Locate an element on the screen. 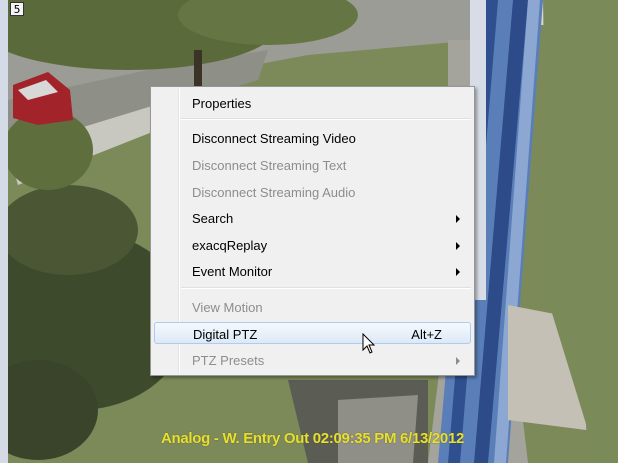 This screenshot has width=618, height=463. menu-item-search: Search is located at coordinates (312, 218).